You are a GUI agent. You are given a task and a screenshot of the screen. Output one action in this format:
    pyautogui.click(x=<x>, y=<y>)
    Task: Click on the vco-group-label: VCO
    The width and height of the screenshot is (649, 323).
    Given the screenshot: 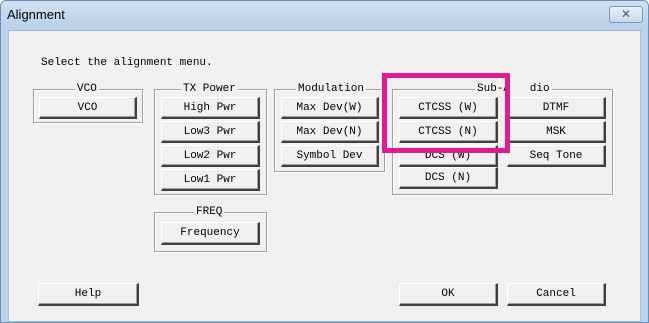 What is the action you would take?
    pyautogui.click(x=87, y=89)
    